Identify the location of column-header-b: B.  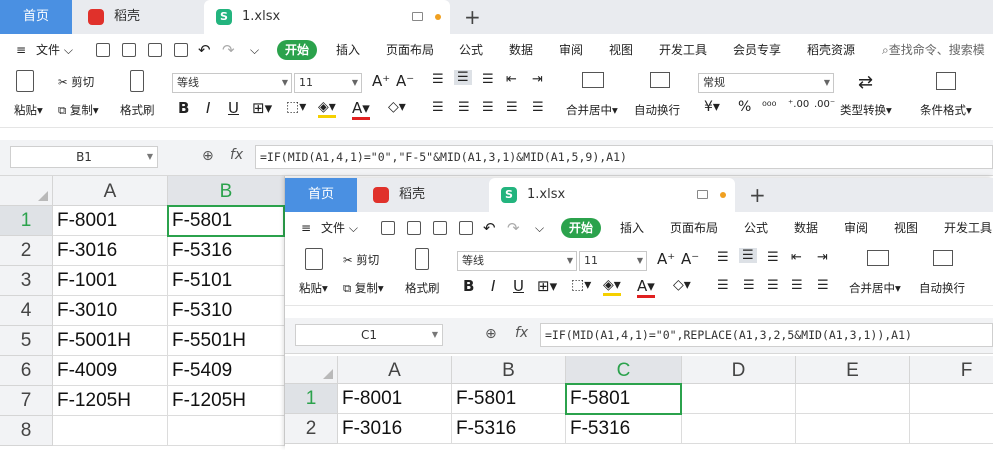
(226, 191).